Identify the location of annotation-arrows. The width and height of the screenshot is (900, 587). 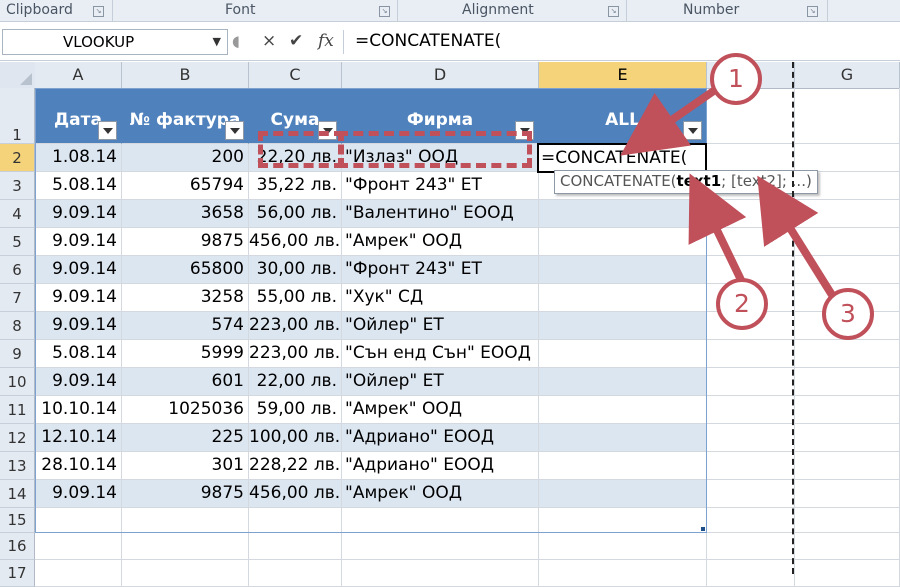
(728, 192).